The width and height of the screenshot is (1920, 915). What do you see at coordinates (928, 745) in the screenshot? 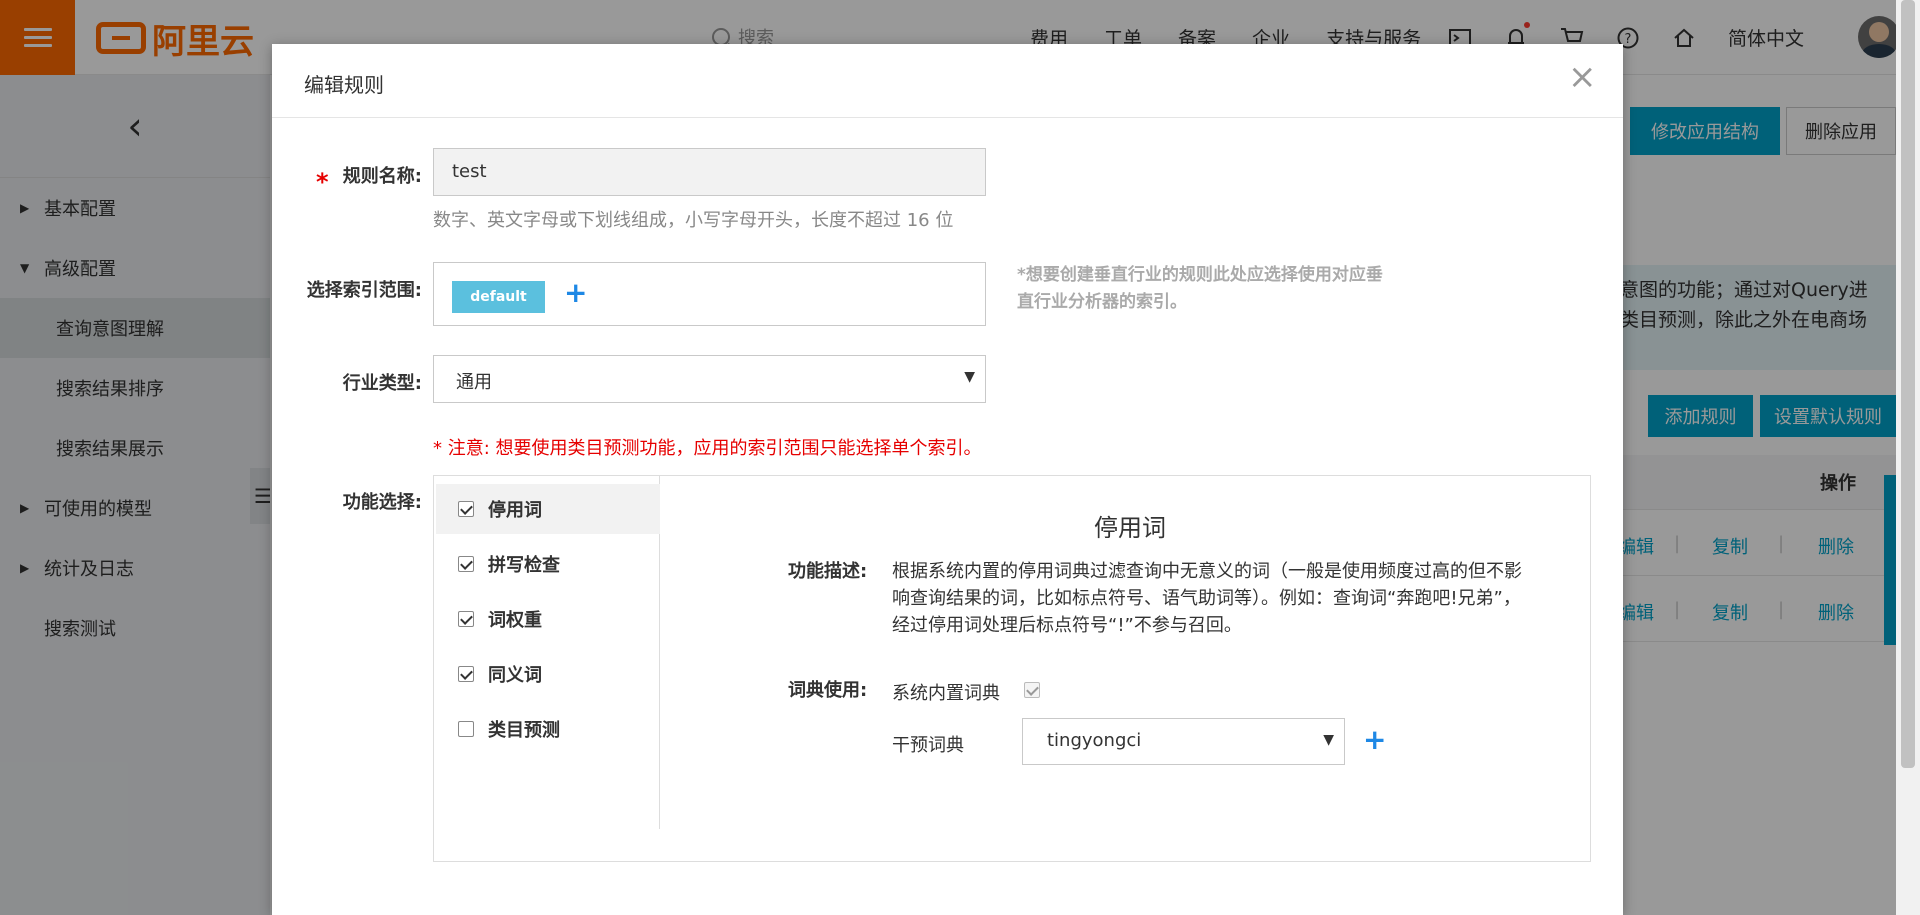
I see `intervene-dict-label: 干预词典` at bounding box center [928, 745].